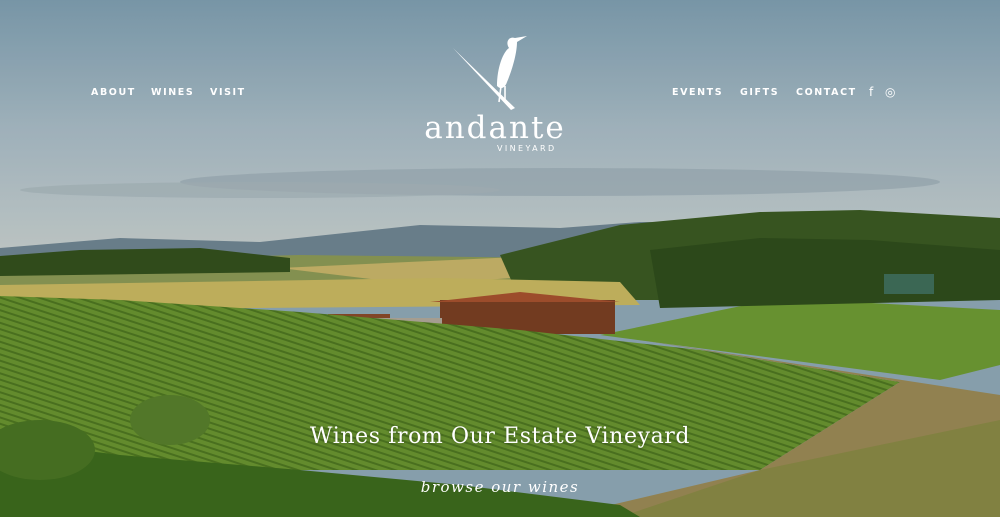 The height and width of the screenshot is (517, 1000). Describe the element at coordinates (113, 92) in the screenshot. I see `nav-about: ABOUT` at that location.